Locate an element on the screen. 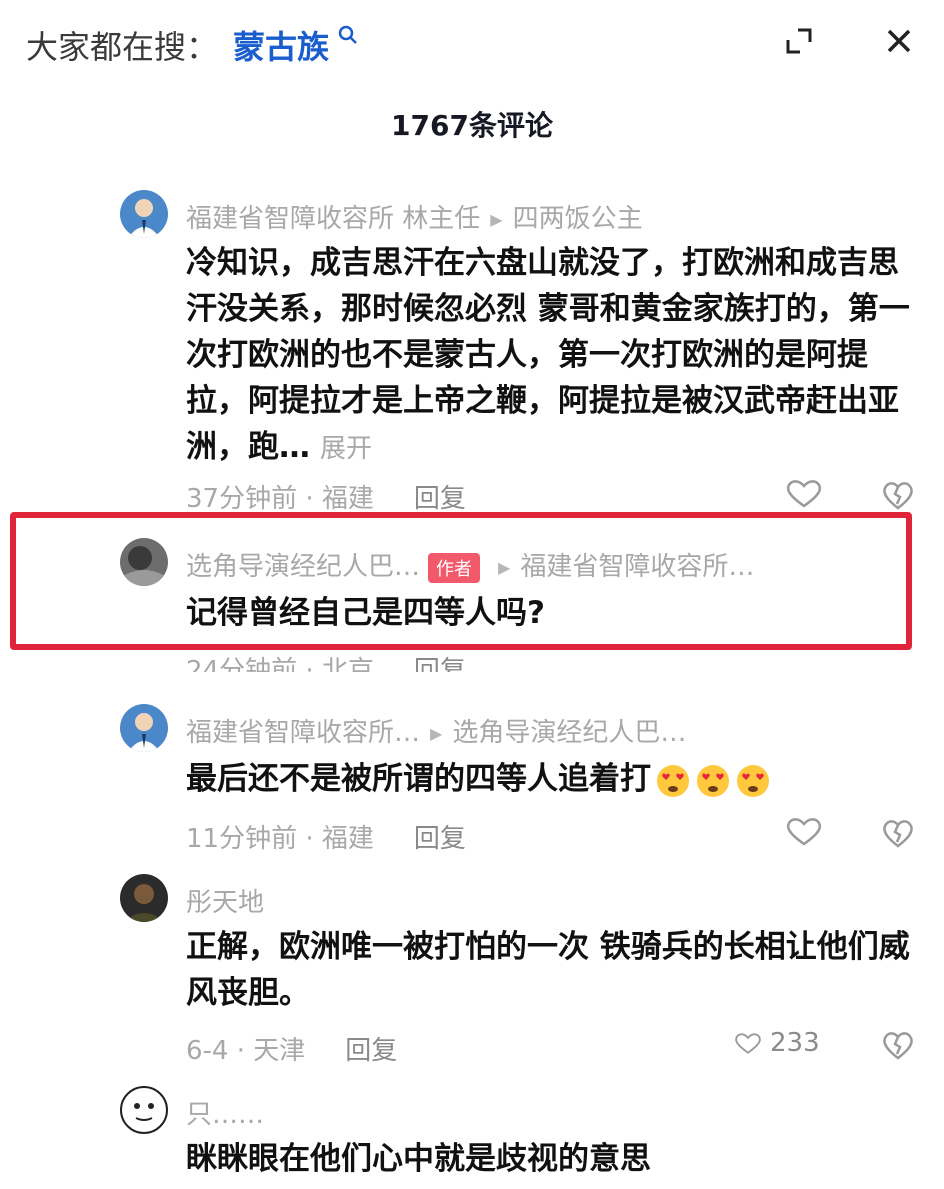 The height and width of the screenshot is (1189, 944). fade-mask is located at coordinates (818, 1161).